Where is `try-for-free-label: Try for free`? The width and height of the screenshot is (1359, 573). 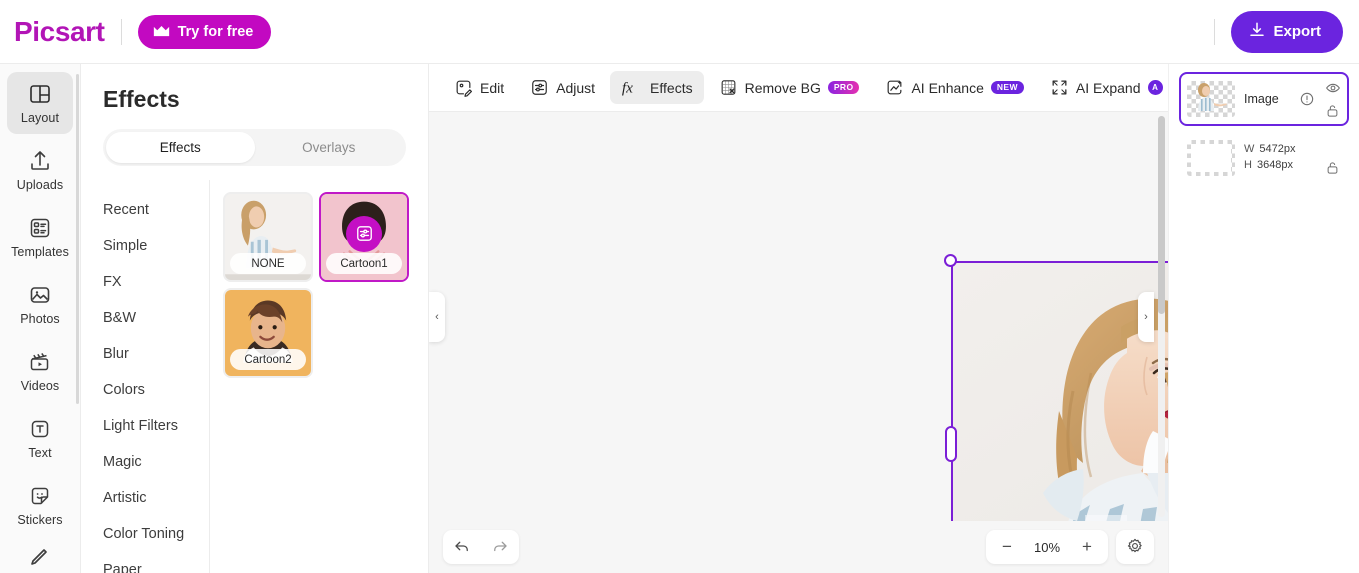 try-for-free-label: Try for free is located at coordinates (215, 31).